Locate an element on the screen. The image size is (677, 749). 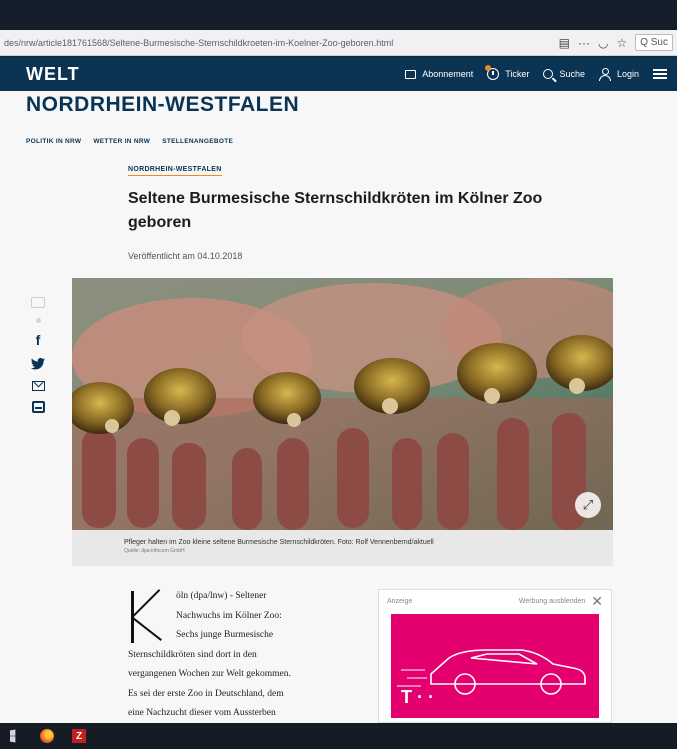
body-line: öln (dpa/lnw) - Seltener is located at coordinates (221, 596).